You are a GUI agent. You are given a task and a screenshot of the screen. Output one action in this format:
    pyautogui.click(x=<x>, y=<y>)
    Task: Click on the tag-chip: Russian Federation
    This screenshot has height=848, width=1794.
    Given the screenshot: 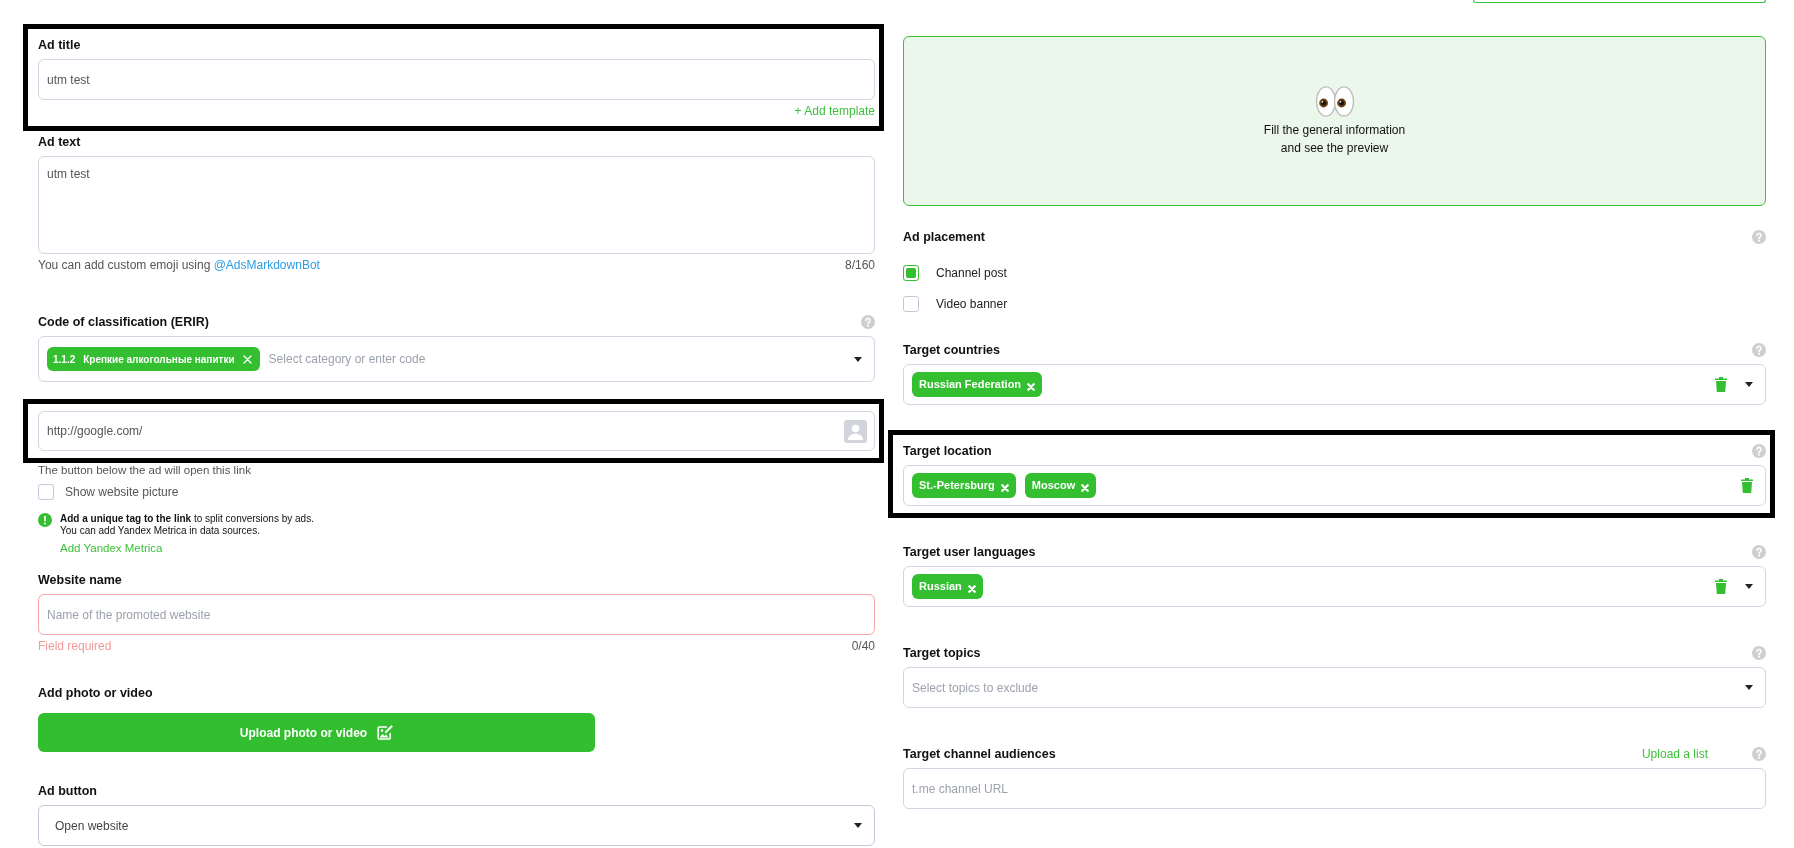 What is the action you would take?
    pyautogui.click(x=977, y=384)
    